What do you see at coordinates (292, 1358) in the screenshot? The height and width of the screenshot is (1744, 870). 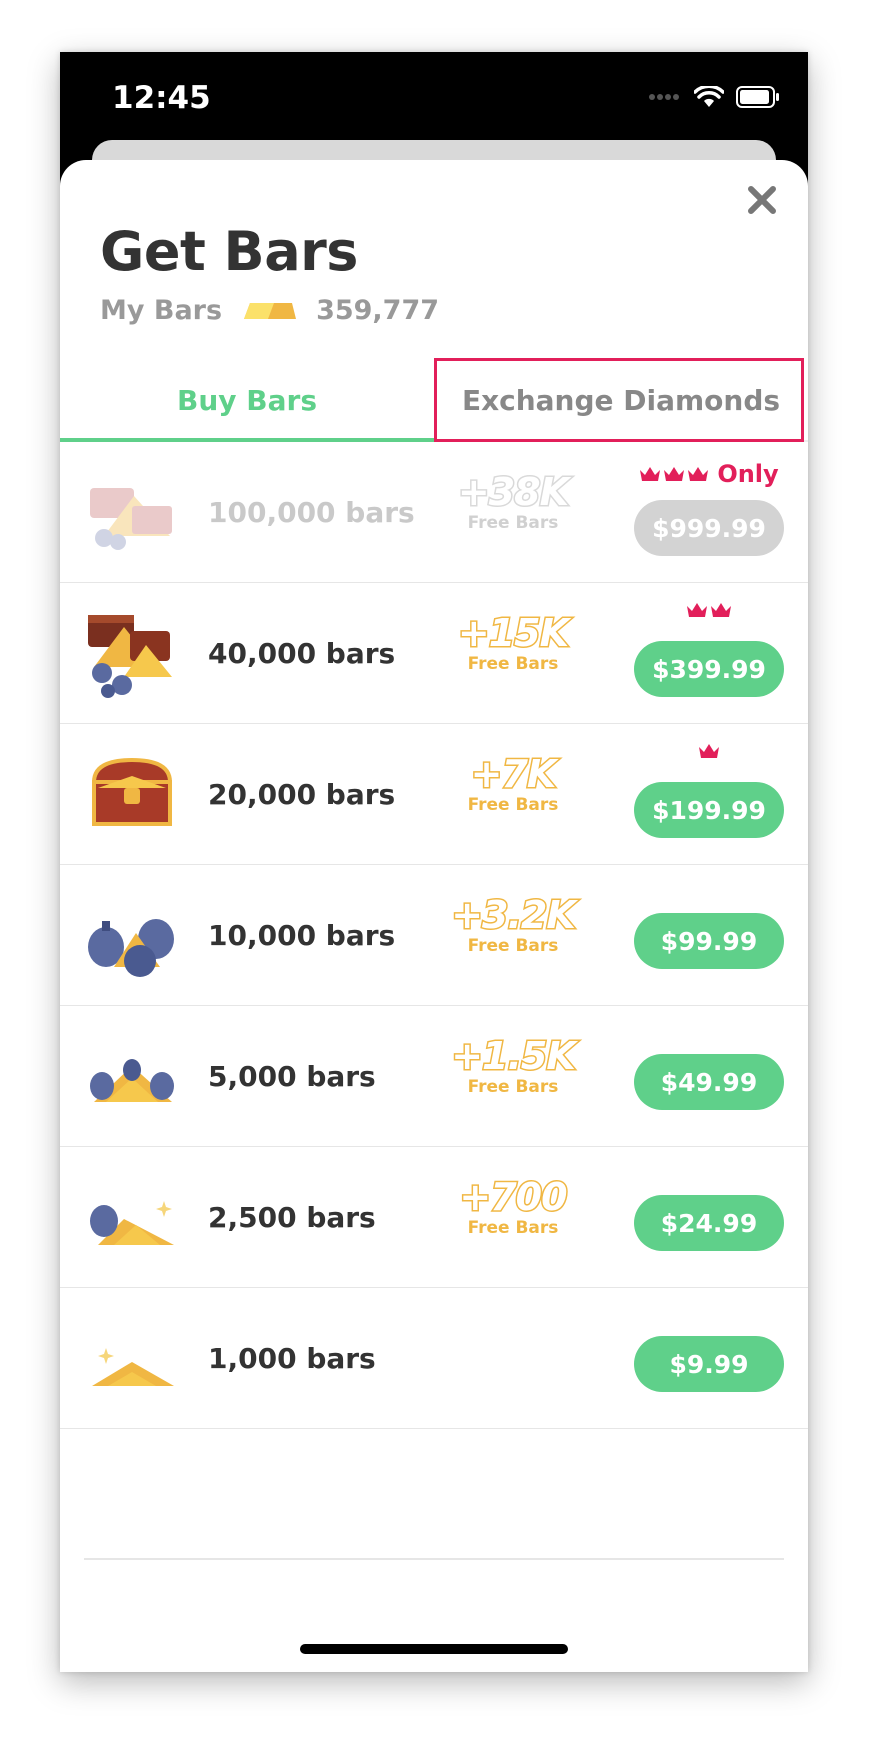 I see `product-label: 1,000 bars` at bounding box center [292, 1358].